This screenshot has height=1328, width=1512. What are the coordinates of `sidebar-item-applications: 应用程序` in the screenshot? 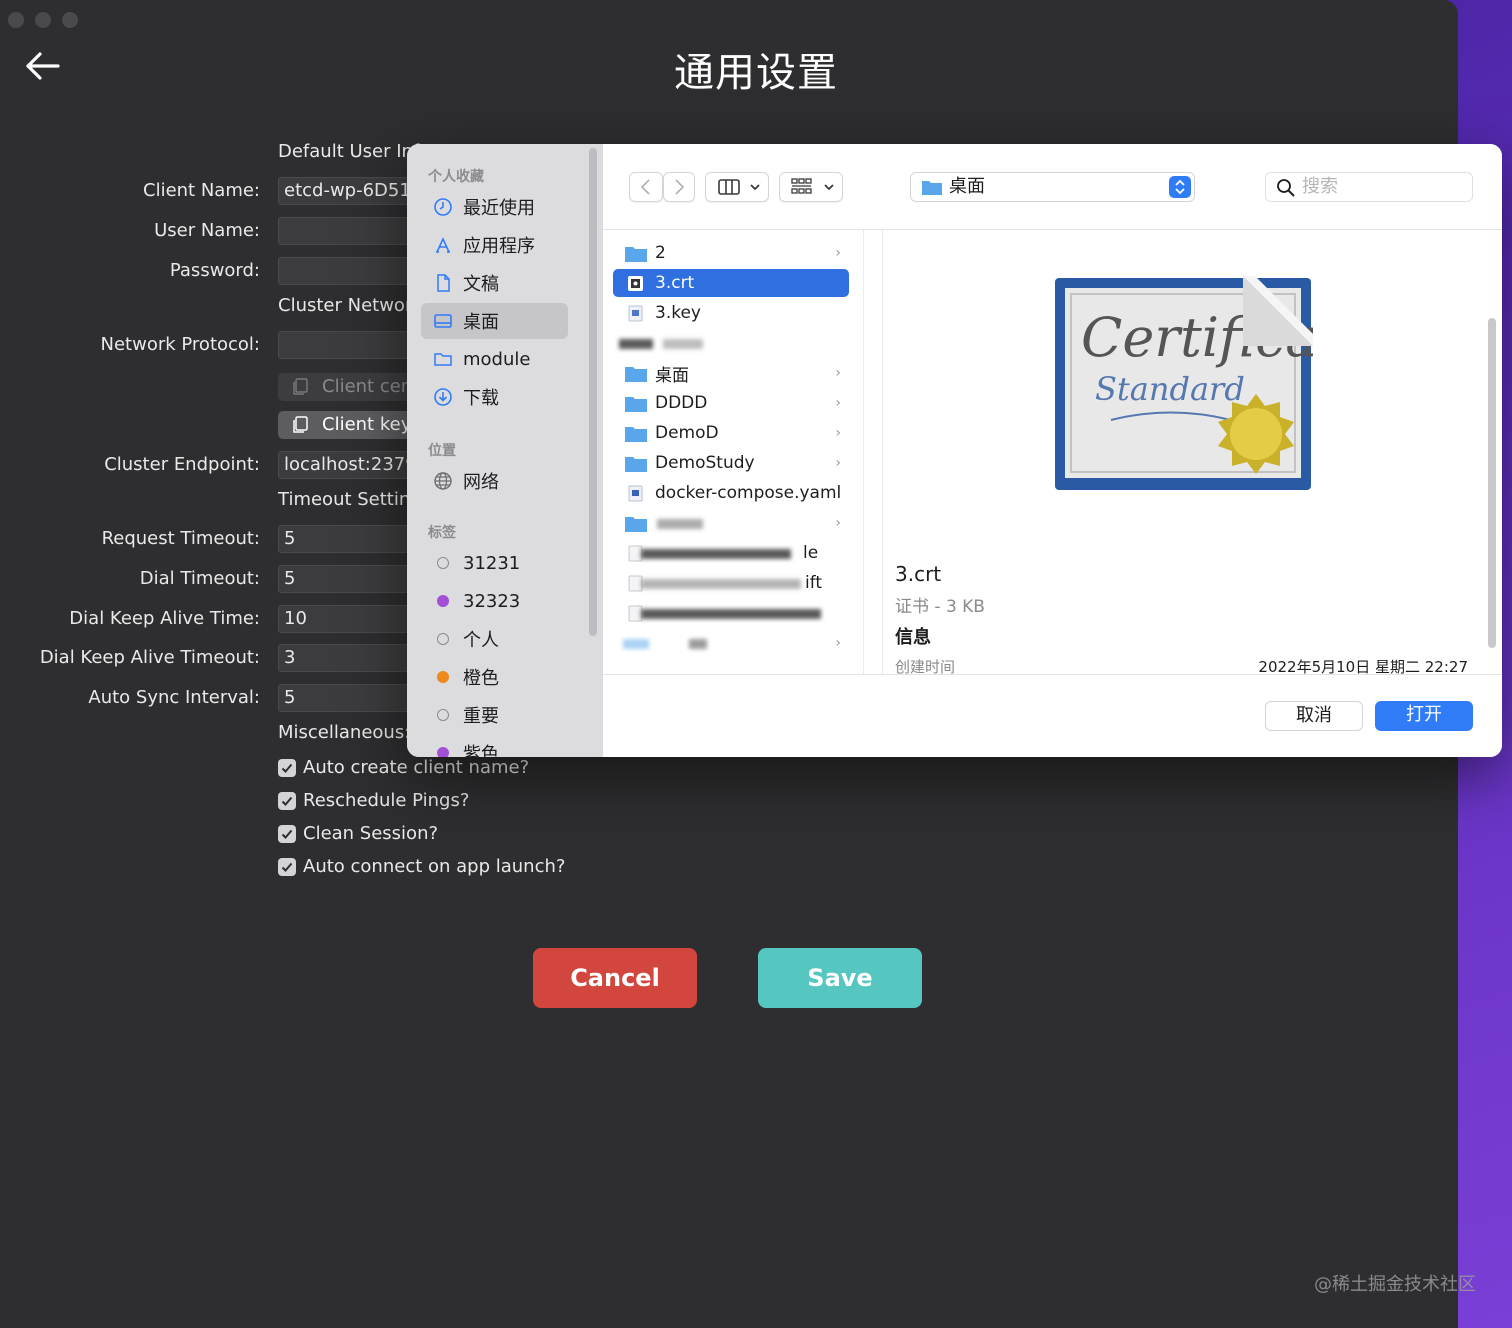 It's located at (494, 245).